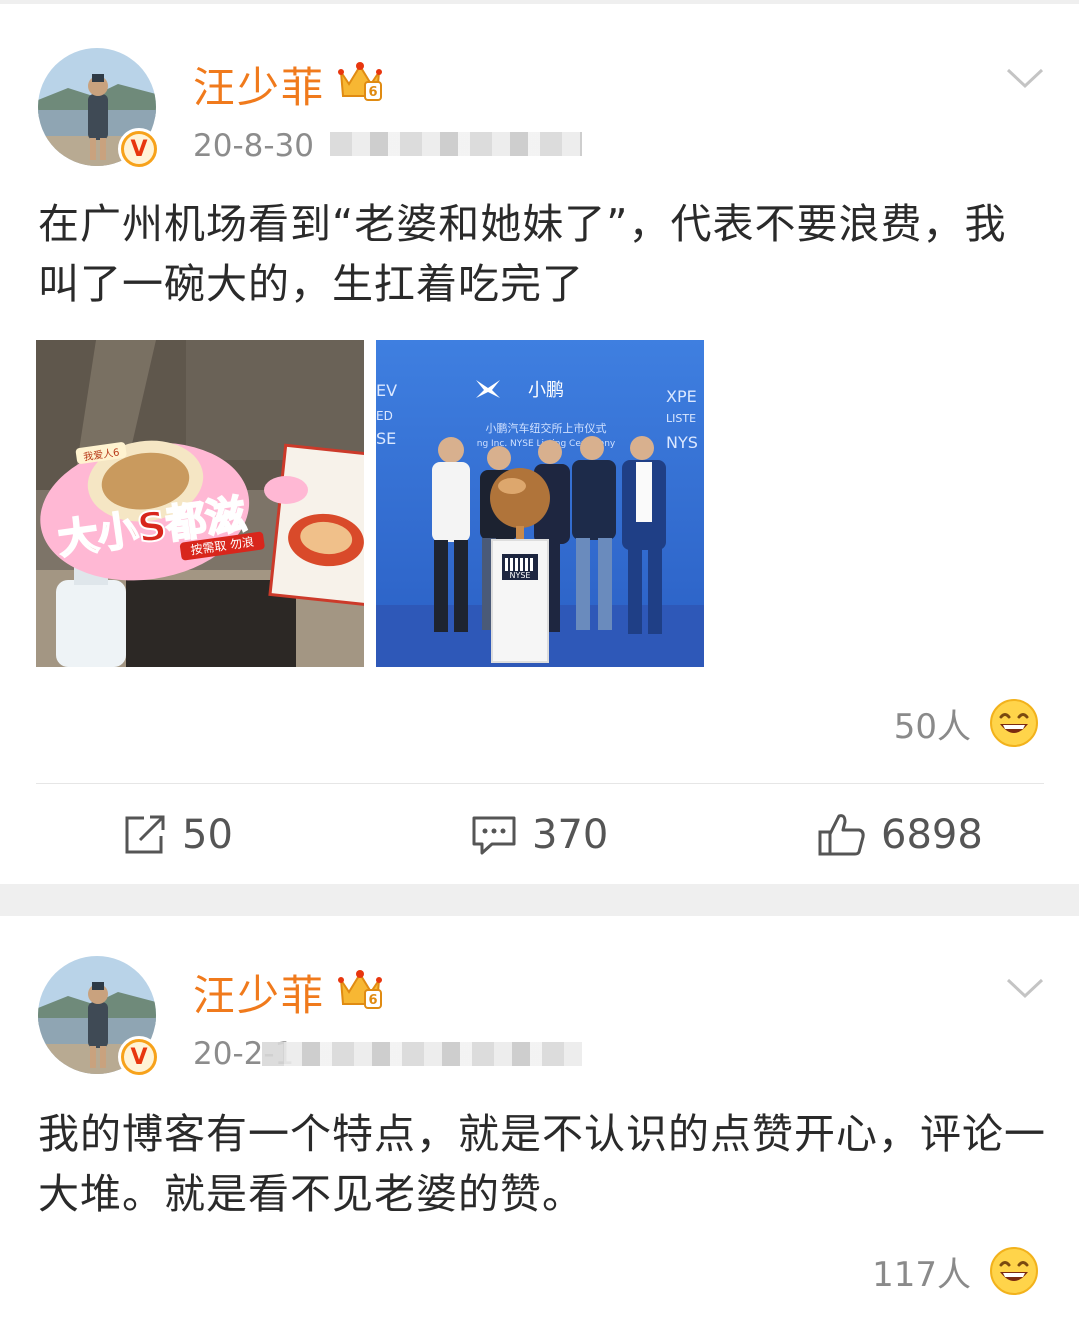  I want to click on share-button: 50, so click(177, 835).